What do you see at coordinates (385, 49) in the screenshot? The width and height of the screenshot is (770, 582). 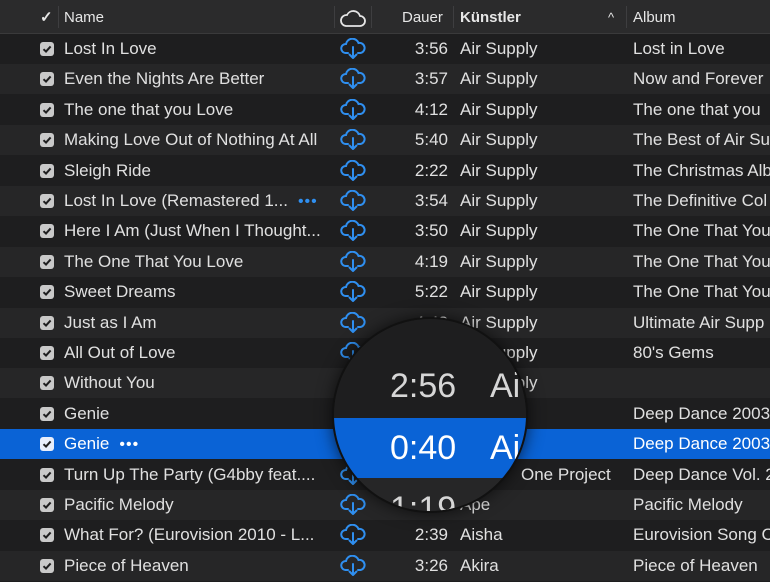 I see `track-row: Lost In Love 3:56 Air Supply Lost in Love` at bounding box center [385, 49].